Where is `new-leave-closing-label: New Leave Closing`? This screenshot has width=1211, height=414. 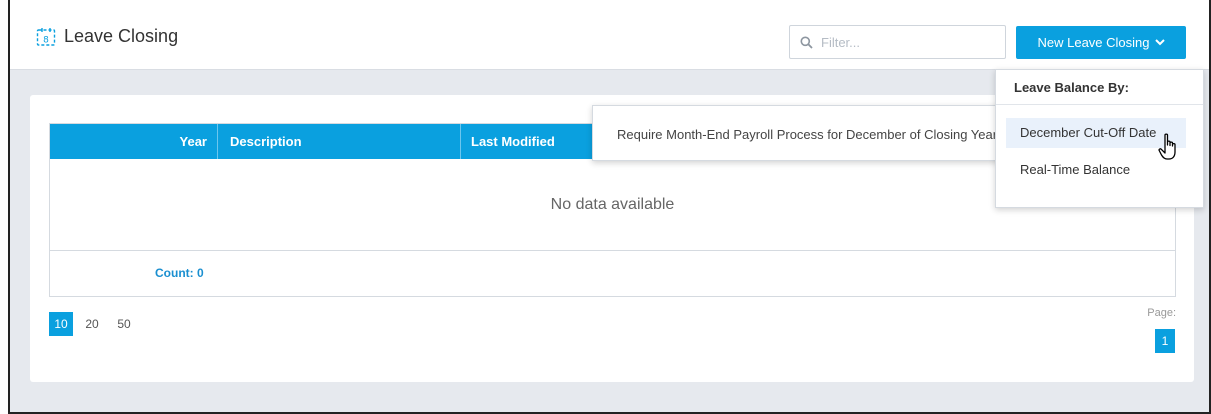 new-leave-closing-label: New Leave Closing is located at coordinates (1093, 42).